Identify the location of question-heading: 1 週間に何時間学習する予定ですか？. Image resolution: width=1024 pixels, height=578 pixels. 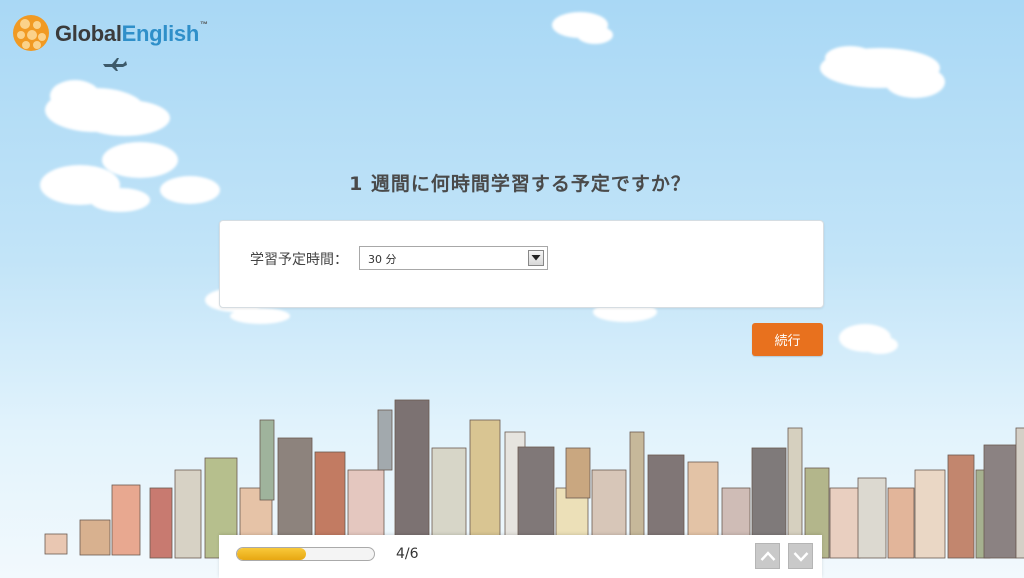
(520, 184).